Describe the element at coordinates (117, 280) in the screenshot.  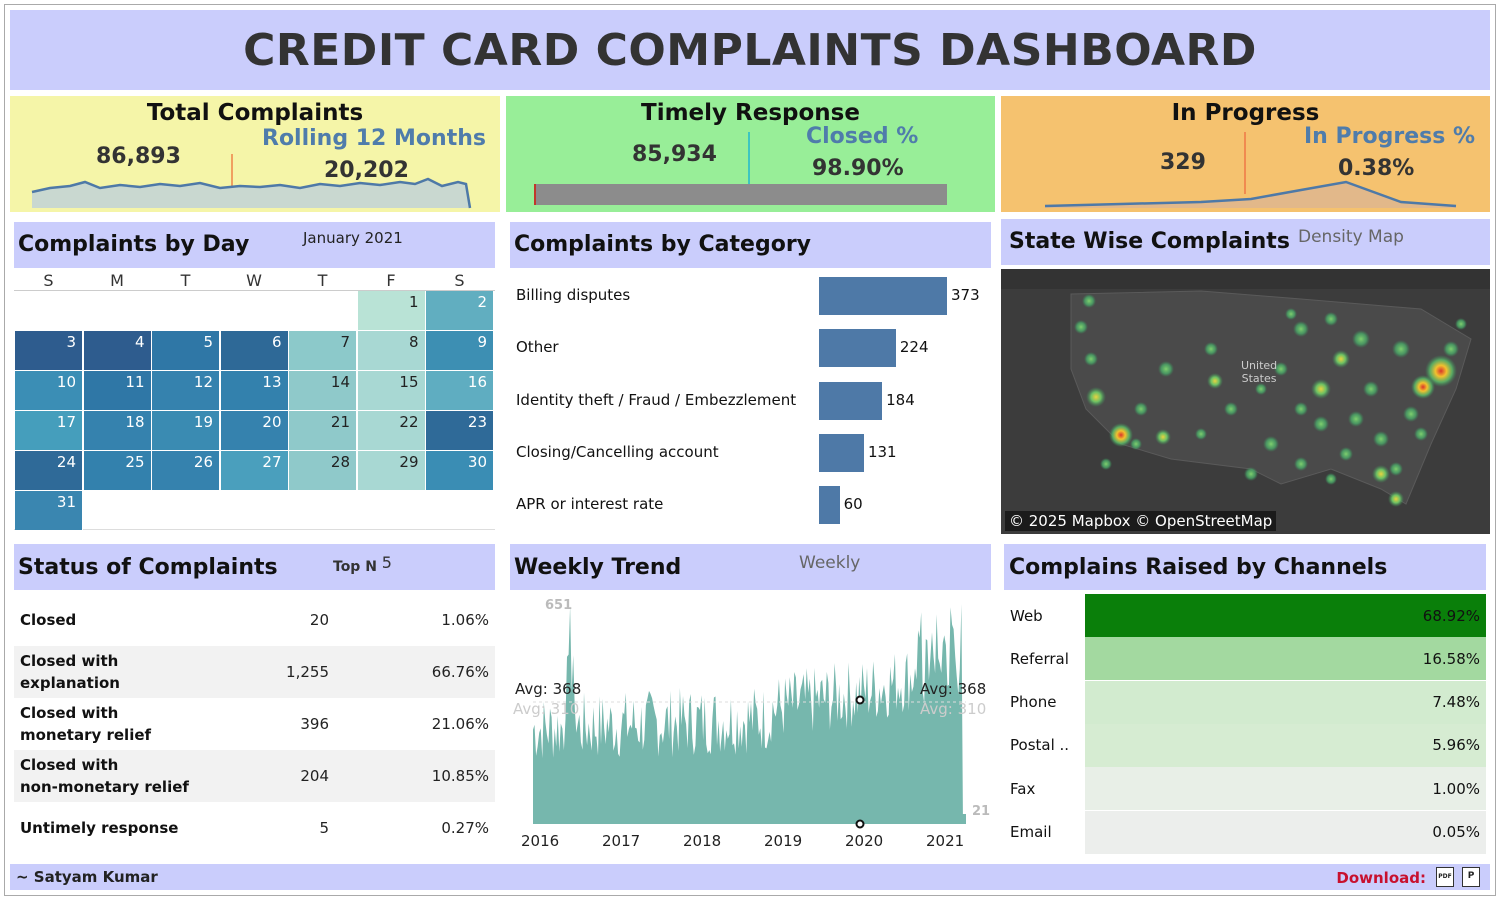
I see `weekday-header: M` at that location.